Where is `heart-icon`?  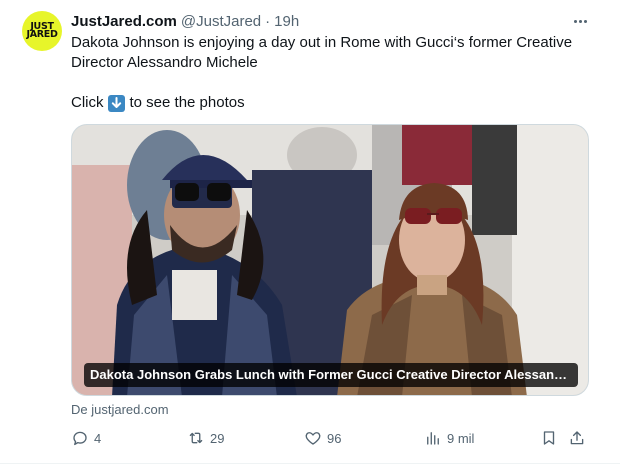
heart-icon is located at coordinates (313, 438).